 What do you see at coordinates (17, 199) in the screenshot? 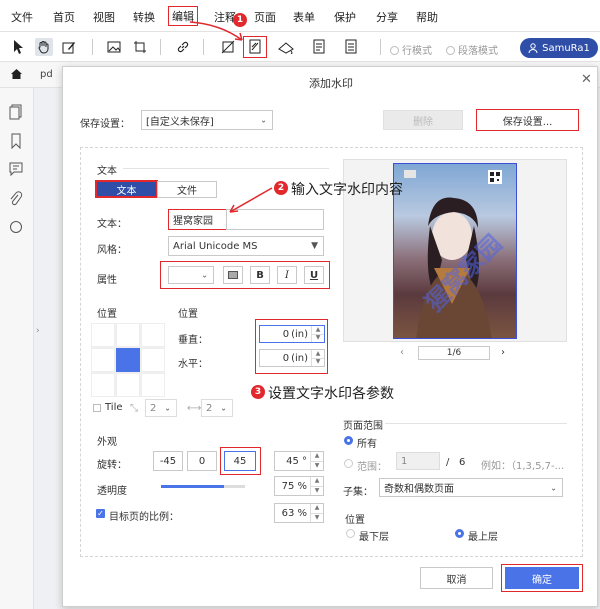
I see `attachment-icon` at bounding box center [17, 199].